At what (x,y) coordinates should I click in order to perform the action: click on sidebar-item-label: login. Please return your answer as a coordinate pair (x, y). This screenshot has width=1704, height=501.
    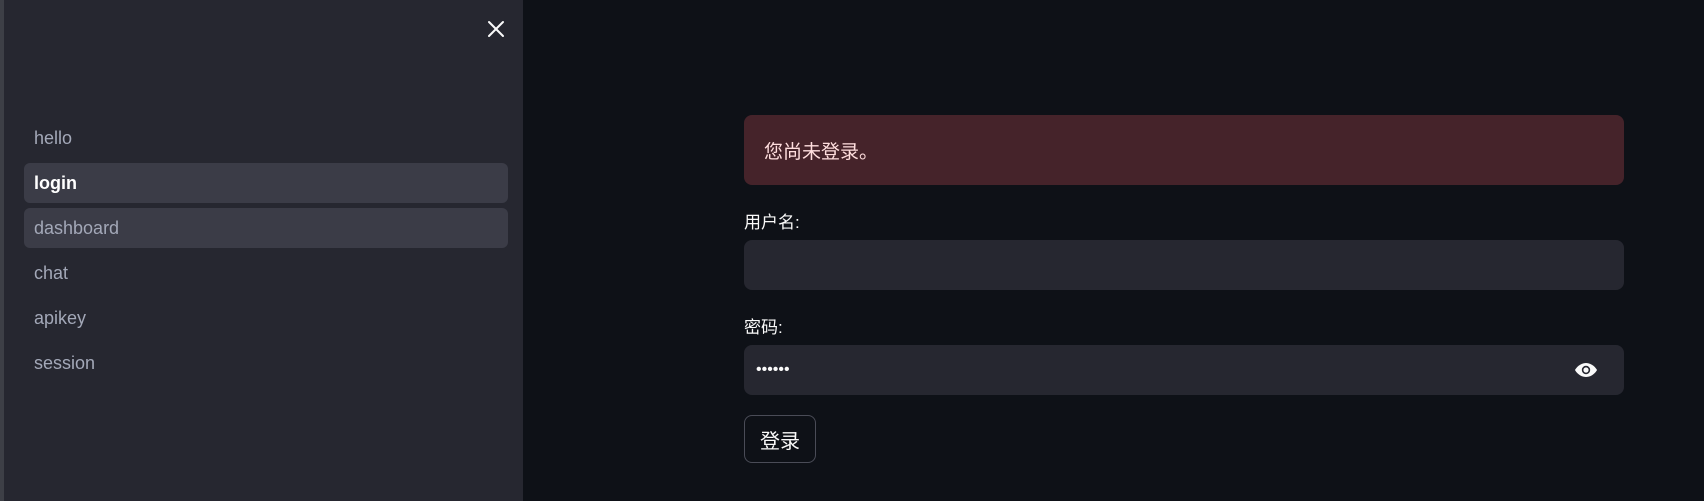
    Looking at the image, I should click on (55, 182).